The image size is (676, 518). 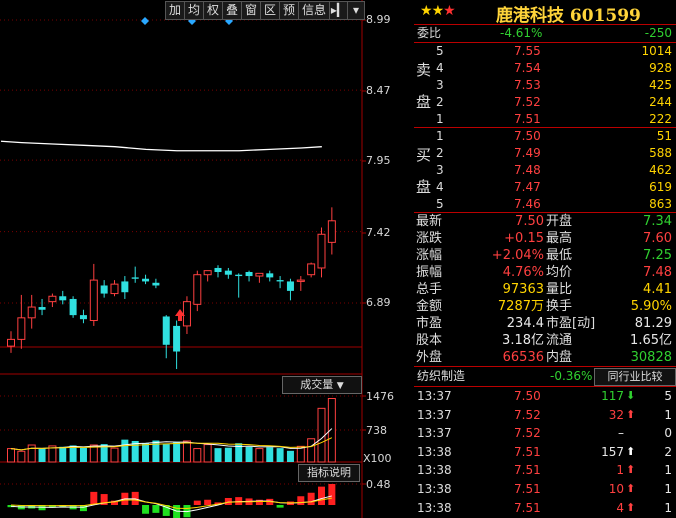 What do you see at coordinates (545, 508) in the screenshot?
I see `tick-row: 13:38 7.51 4 ⬆ 1` at bounding box center [545, 508].